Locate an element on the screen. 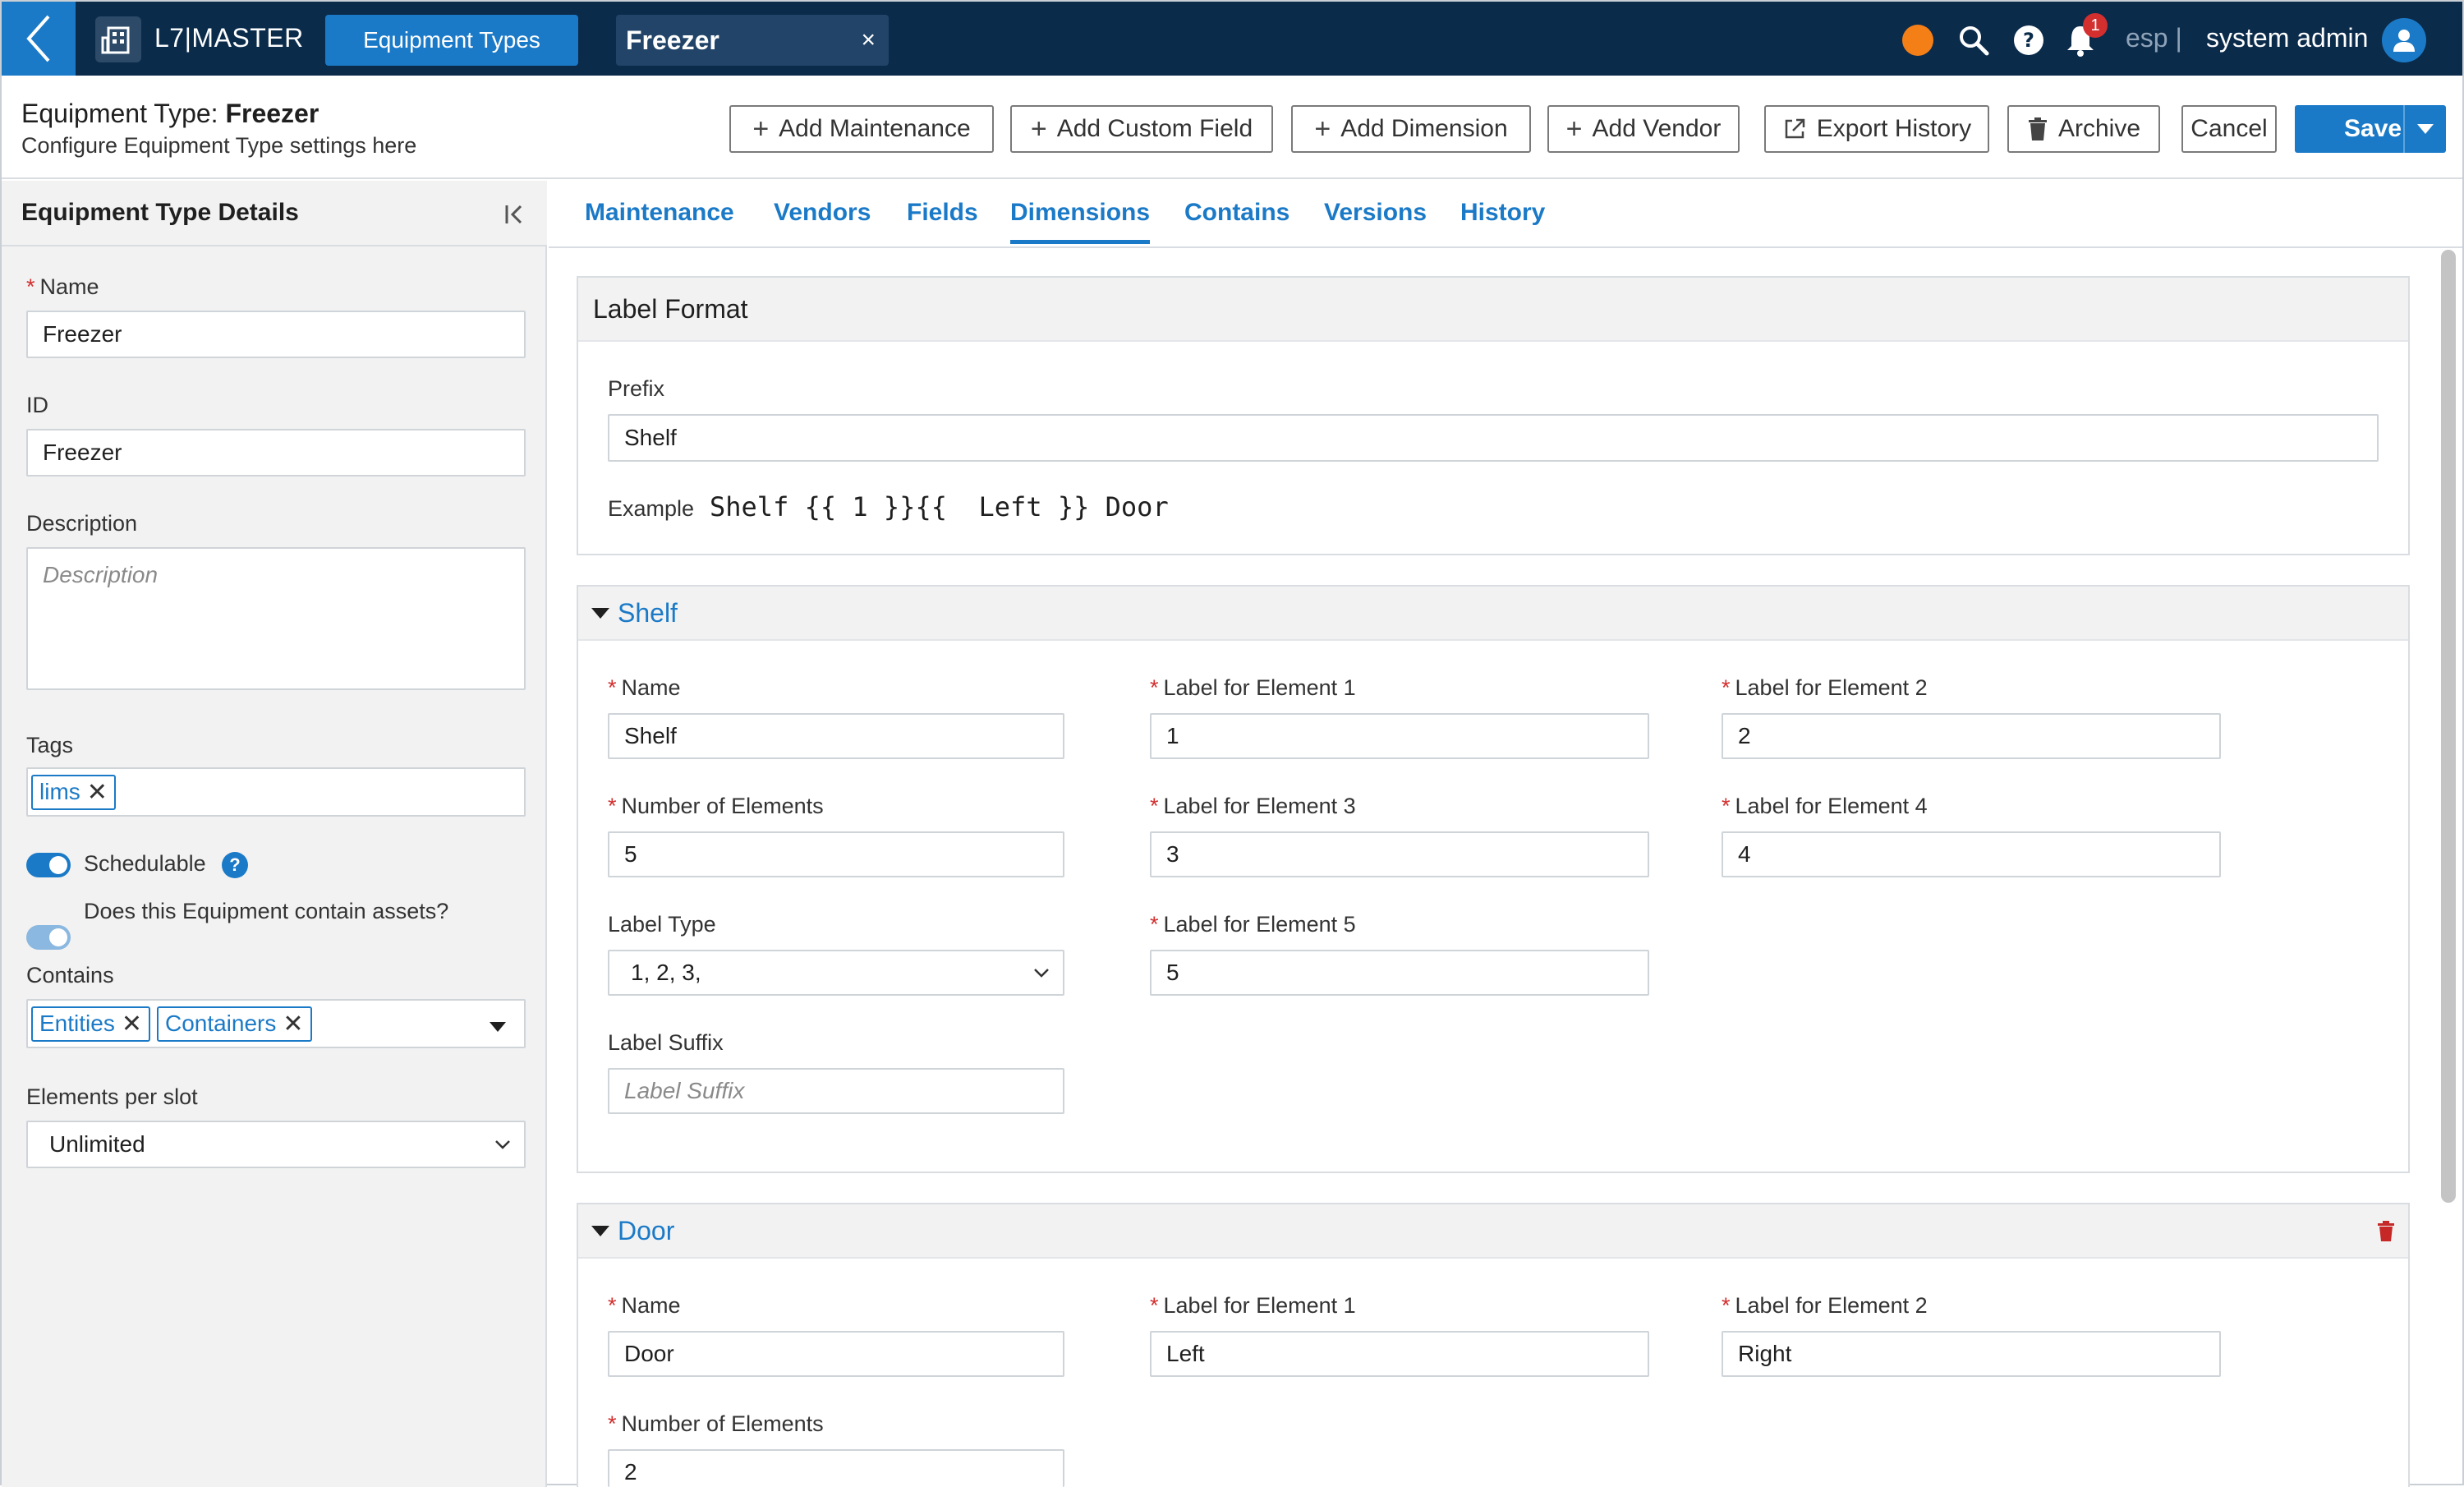  door-el1-label-text: Label for Element 1 is located at coordinates (1259, 1305).